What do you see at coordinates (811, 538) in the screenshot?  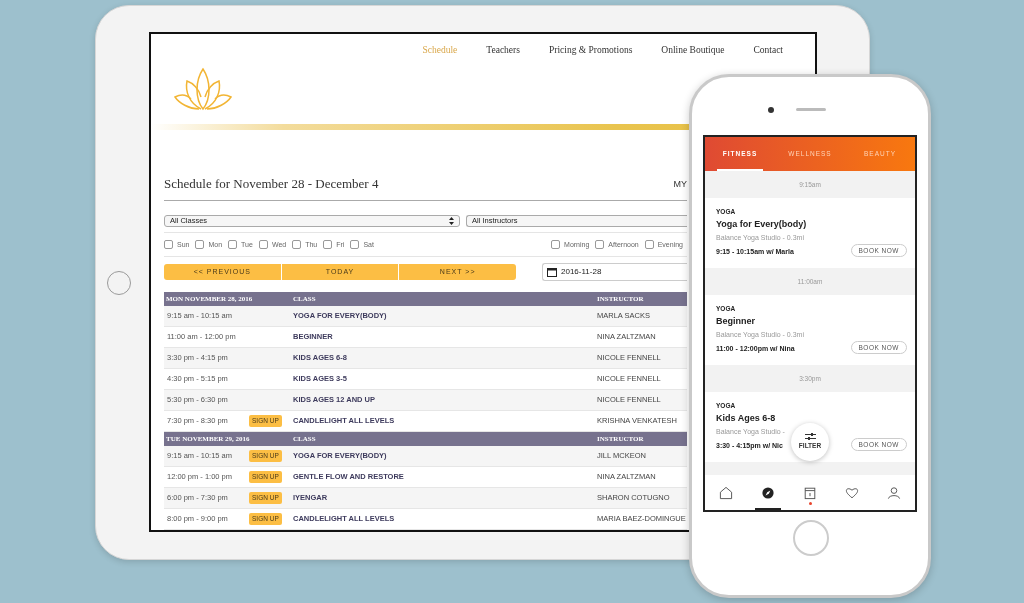 I see `home-button` at bounding box center [811, 538].